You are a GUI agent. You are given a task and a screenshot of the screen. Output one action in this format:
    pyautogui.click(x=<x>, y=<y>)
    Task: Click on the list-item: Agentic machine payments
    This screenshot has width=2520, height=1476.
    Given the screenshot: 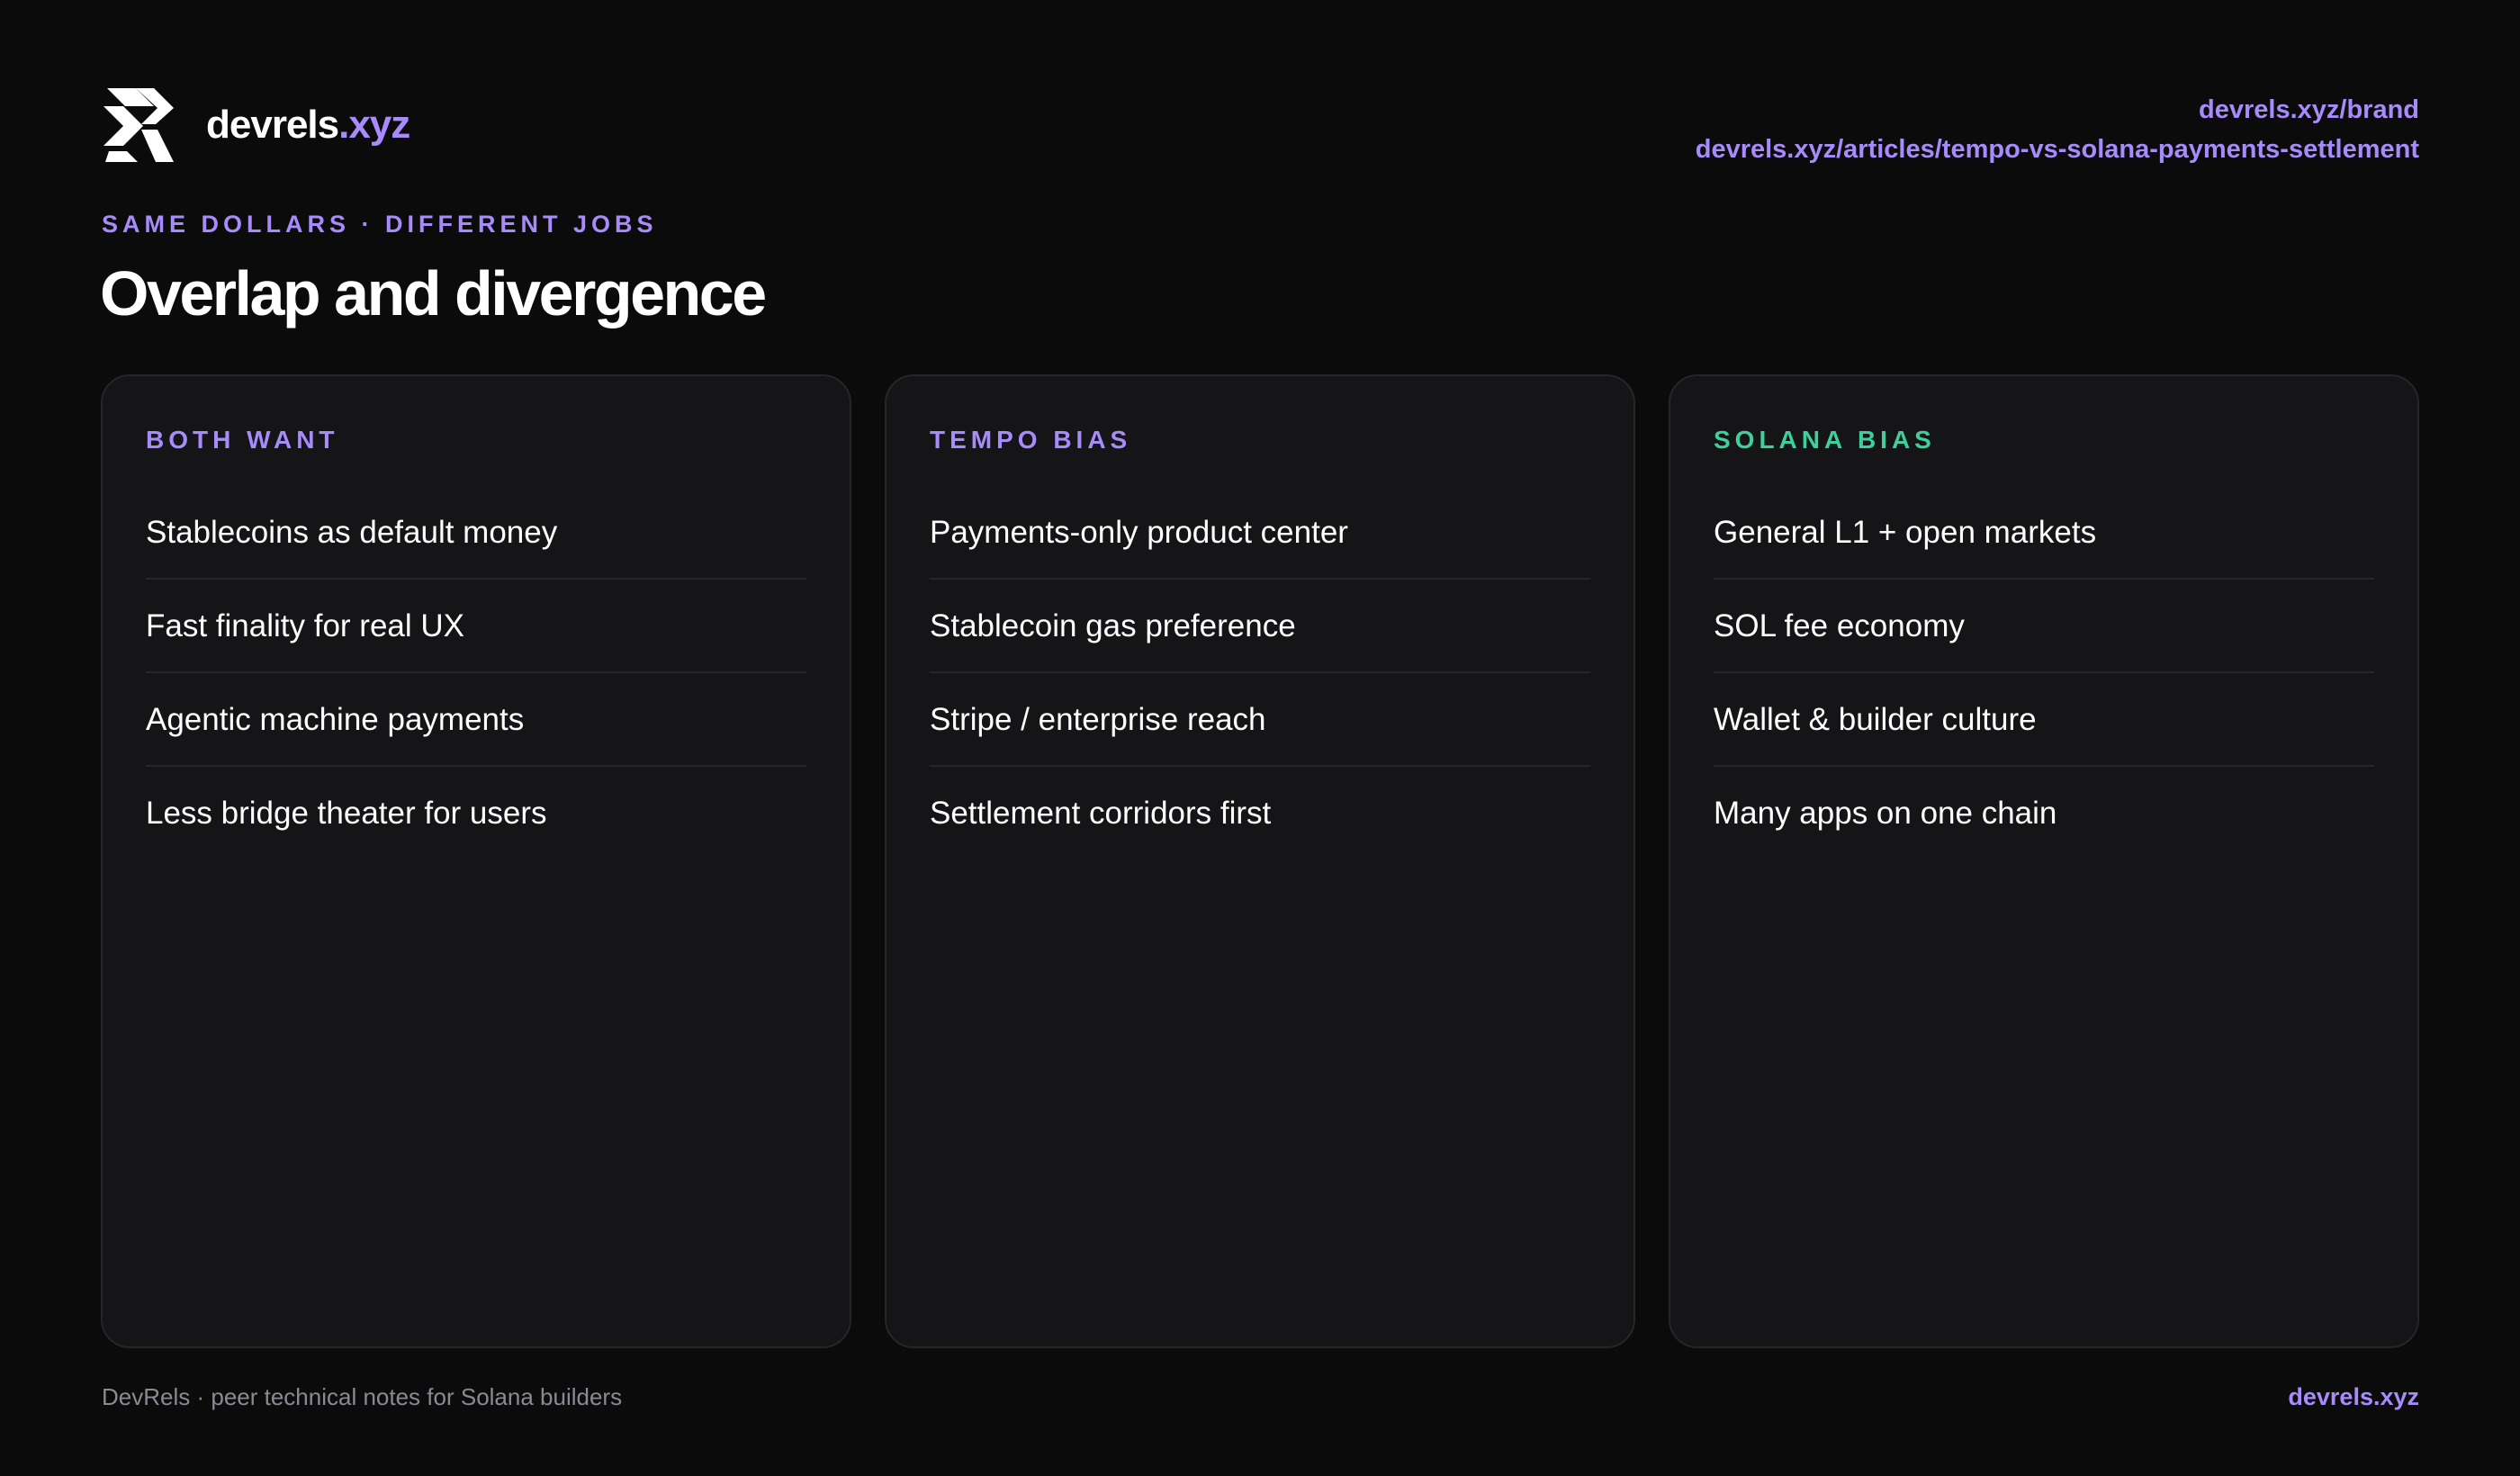 What is the action you would take?
    pyautogui.click(x=476, y=720)
    